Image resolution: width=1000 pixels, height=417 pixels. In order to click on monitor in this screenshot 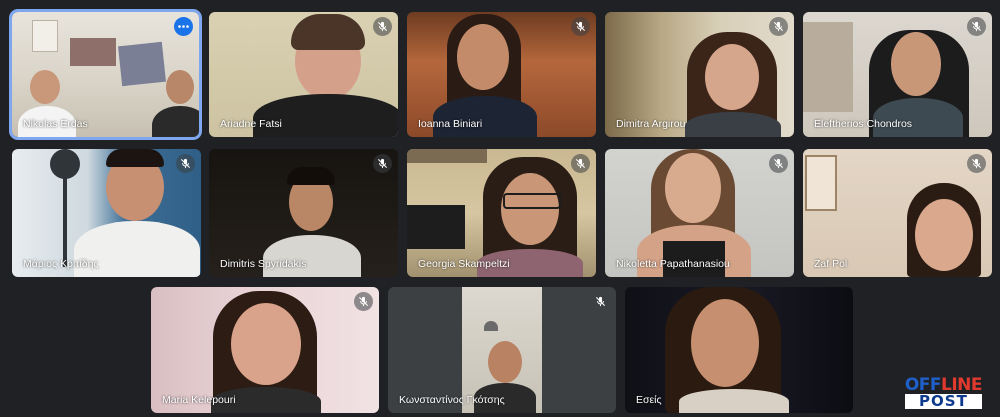, I will do `click(436, 227)`.